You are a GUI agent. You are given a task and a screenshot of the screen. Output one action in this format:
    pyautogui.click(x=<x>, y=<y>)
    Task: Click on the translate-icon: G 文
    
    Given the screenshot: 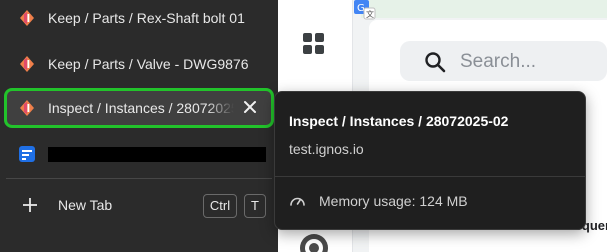 What is the action you would take?
    pyautogui.click(x=364, y=10)
    